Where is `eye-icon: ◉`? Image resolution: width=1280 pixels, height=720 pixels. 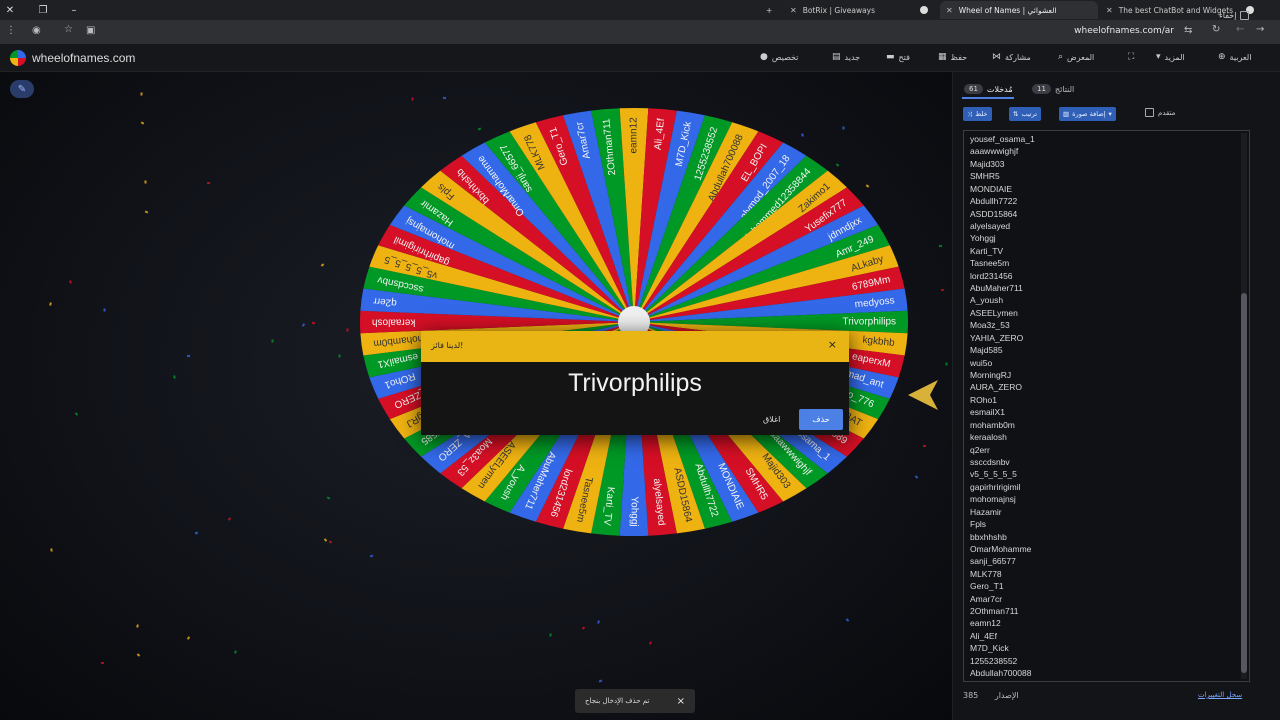
eye-icon: ◉ is located at coordinates (36, 30).